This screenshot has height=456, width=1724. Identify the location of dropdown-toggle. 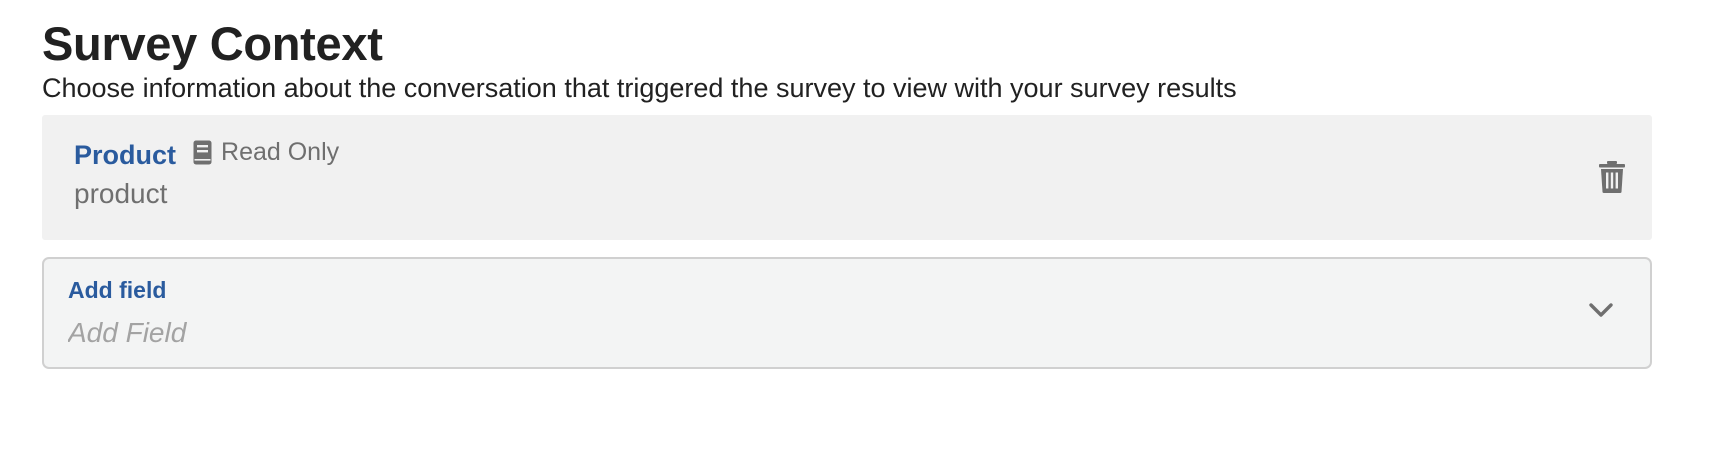
(1601, 310).